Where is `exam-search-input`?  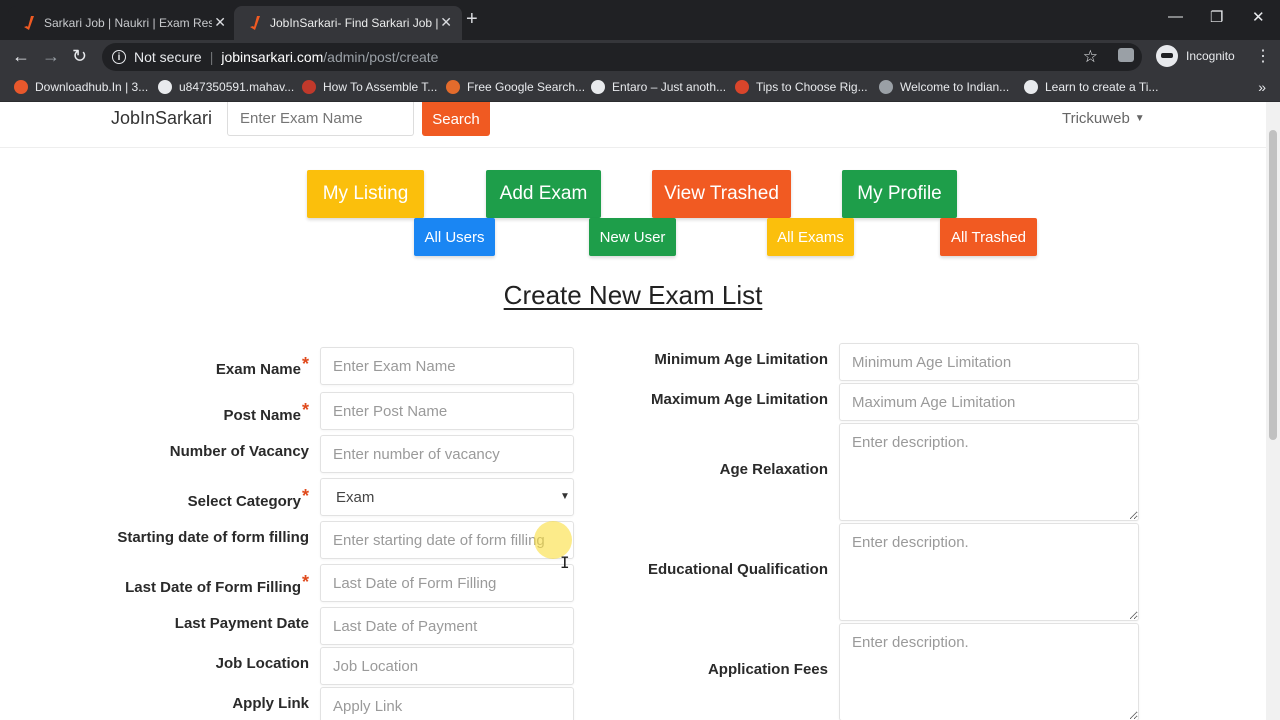 exam-search-input is located at coordinates (320, 119).